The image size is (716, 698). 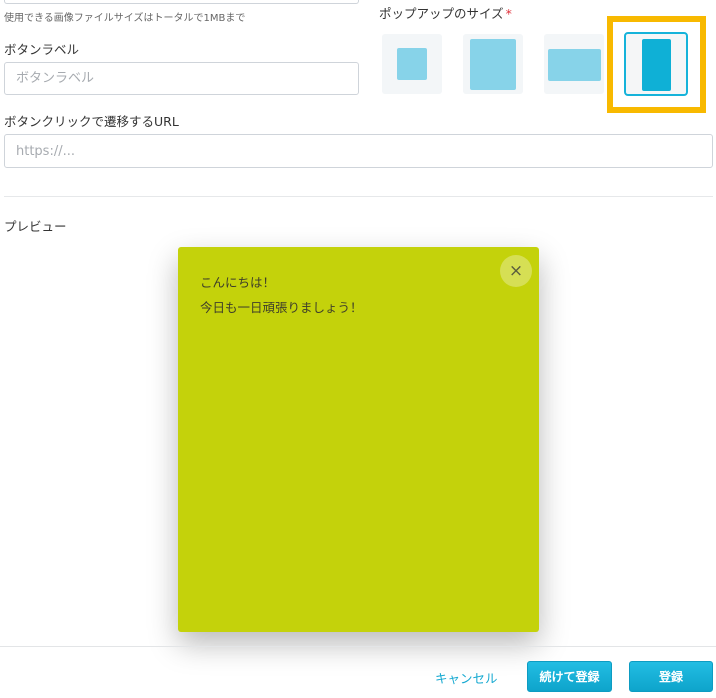 I want to click on section-divider, so click(x=358, y=196).